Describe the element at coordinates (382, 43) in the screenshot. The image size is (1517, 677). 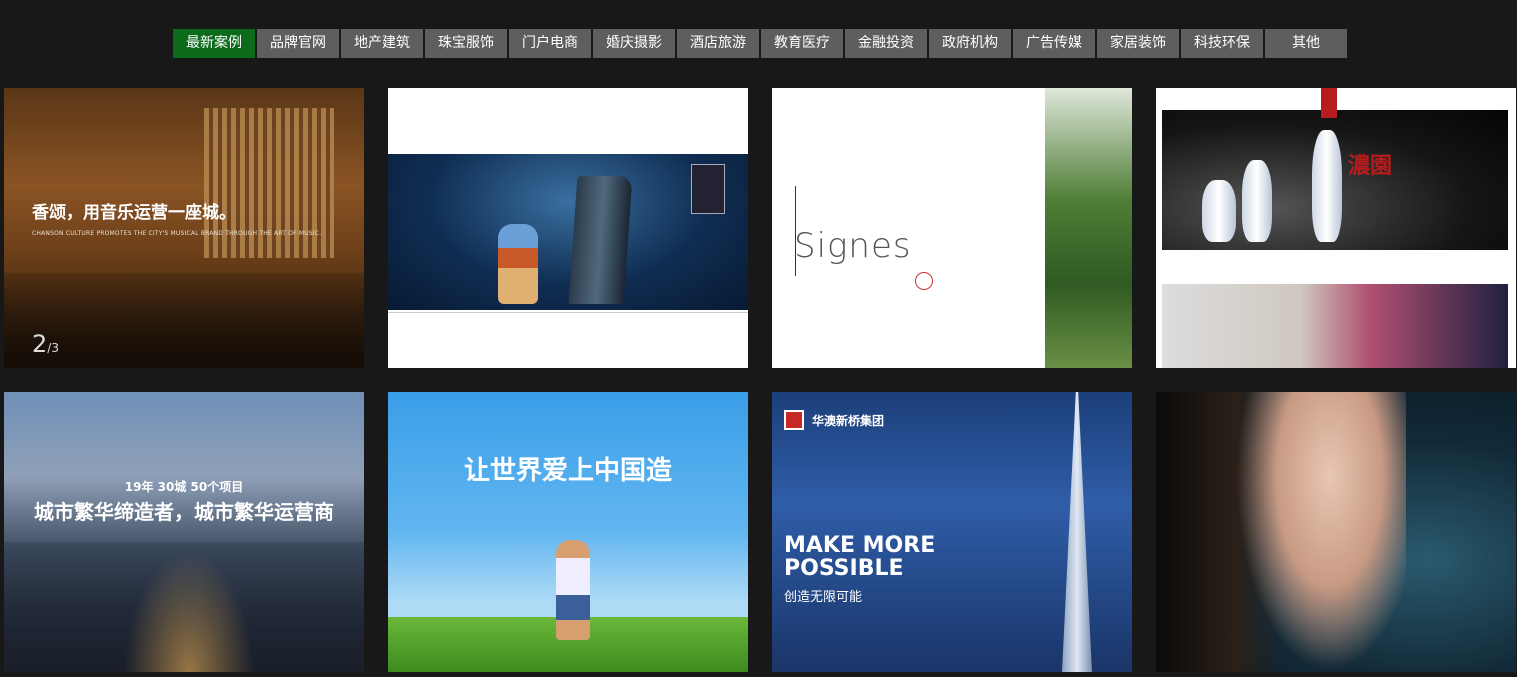
I see `tab-real-estate: 地产建筑` at that location.